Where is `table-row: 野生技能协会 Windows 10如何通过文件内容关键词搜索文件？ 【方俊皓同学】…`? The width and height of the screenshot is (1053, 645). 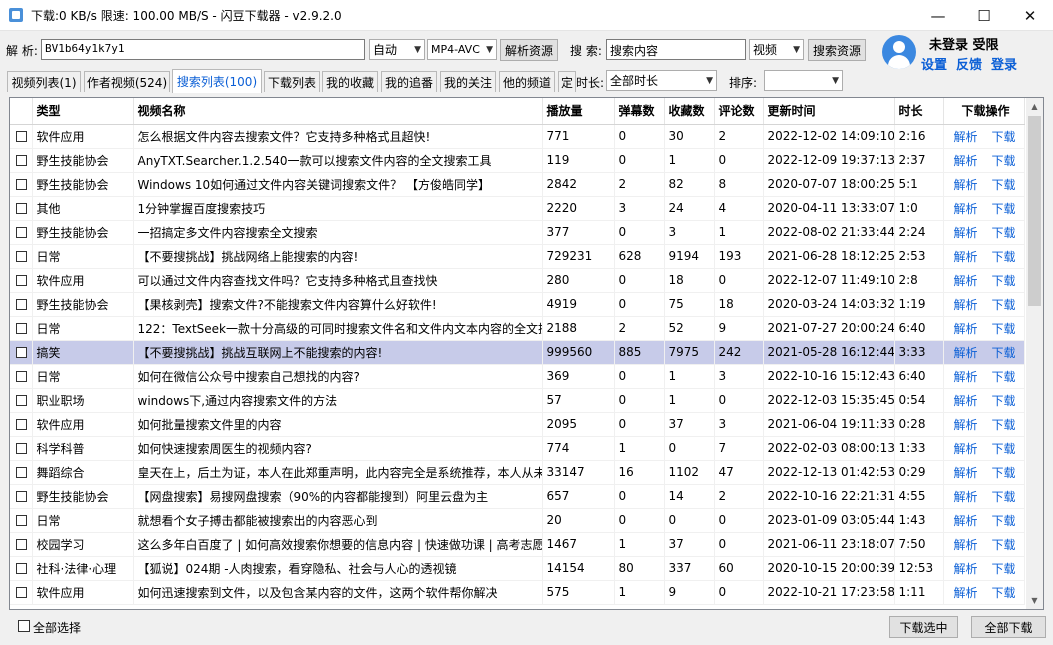 table-row: 野生技能协会 Windows 10如何通过文件内容关键词搜索文件？ 【方俊皓同学】… is located at coordinates (517, 184).